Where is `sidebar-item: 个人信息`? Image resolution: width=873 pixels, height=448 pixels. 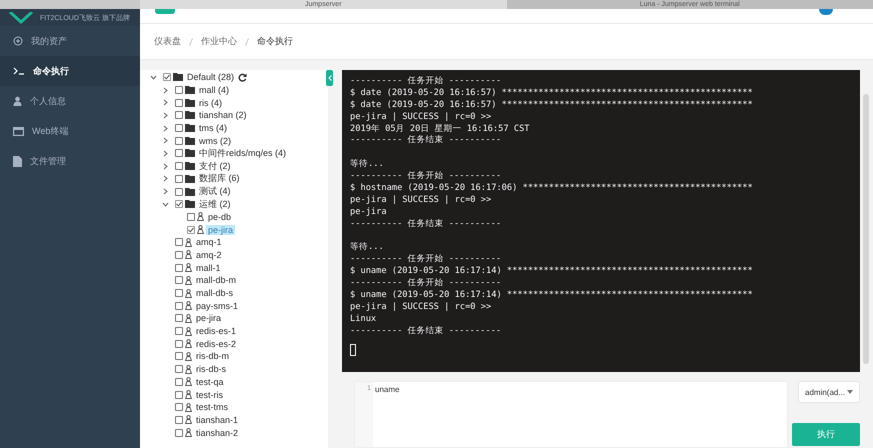
sidebar-item: 个人信息 is located at coordinates (70, 101).